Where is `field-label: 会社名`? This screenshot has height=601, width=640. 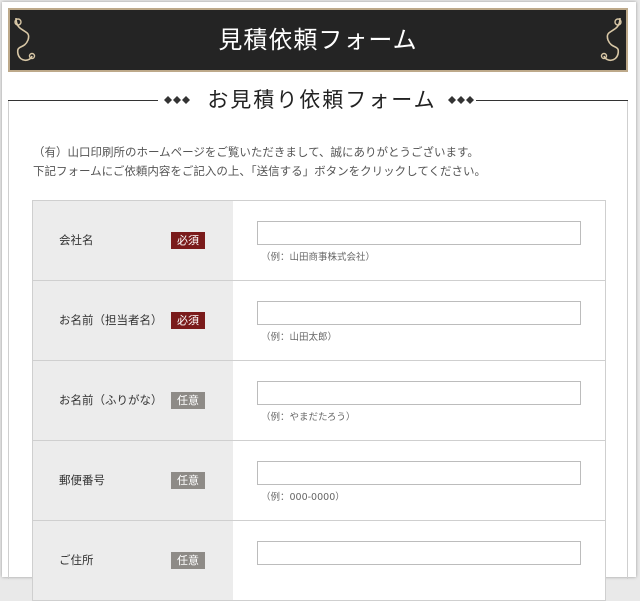 field-label: 会社名 is located at coordinates (76, 240).